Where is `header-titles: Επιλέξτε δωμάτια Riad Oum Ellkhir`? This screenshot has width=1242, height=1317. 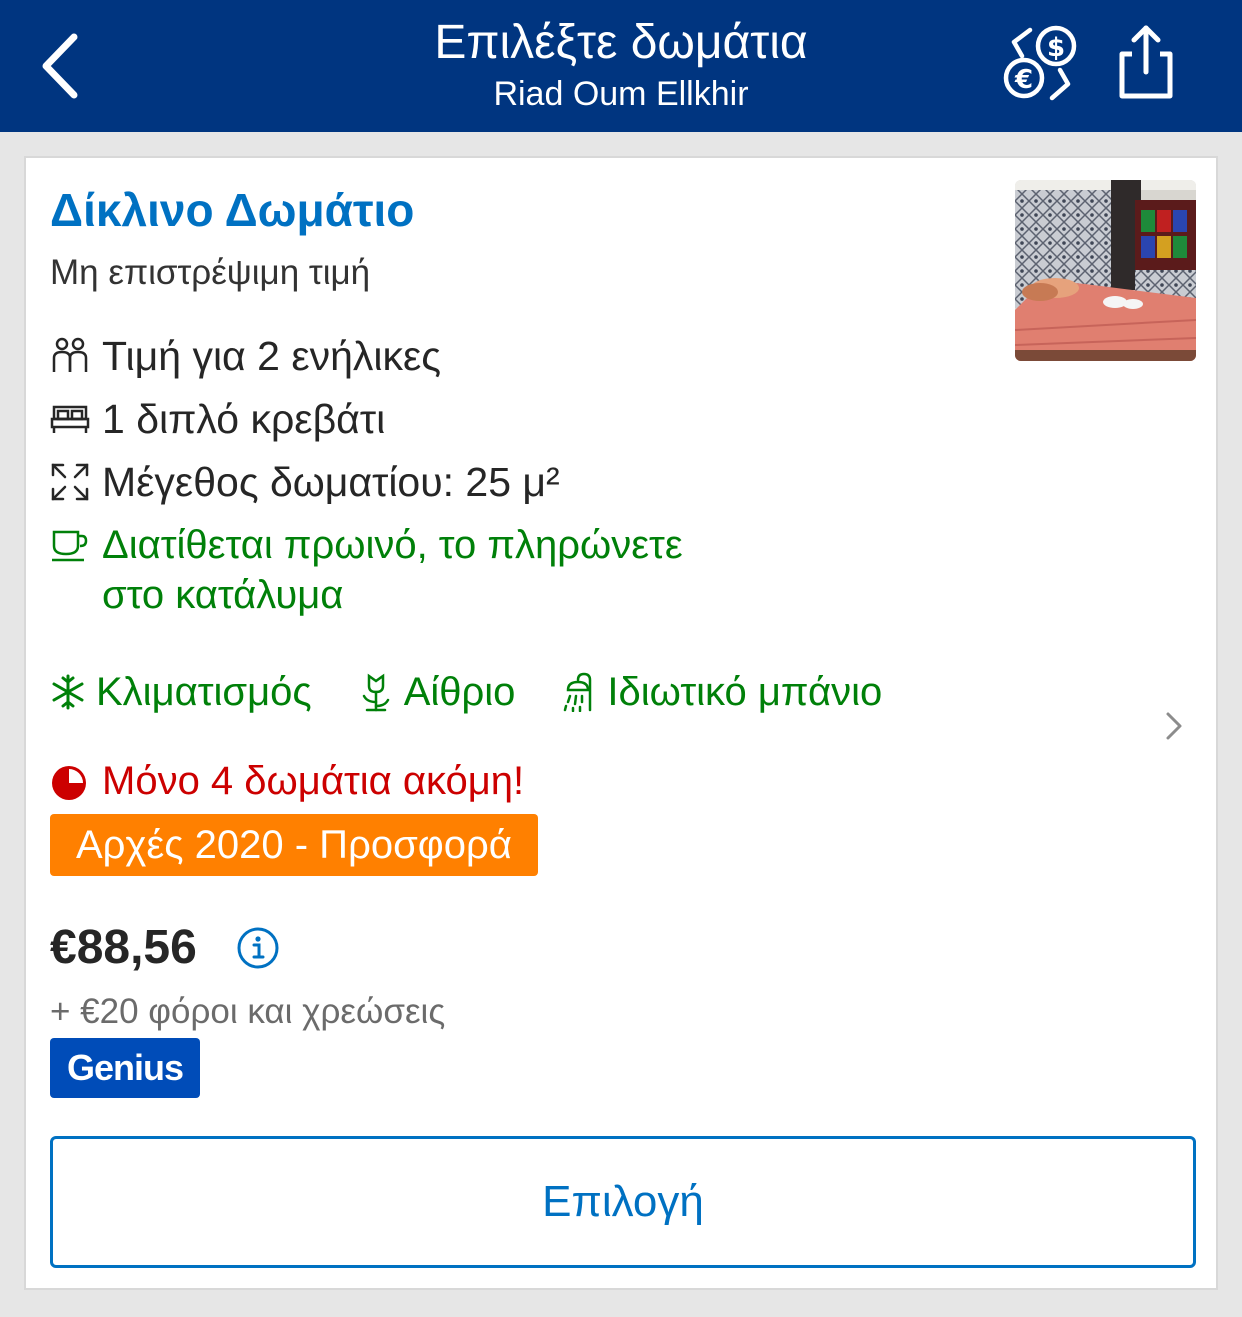
header-titles: Επιλέξτε δωμάτια Riad Oum Ellkhir is located at coordinates (621, 65).